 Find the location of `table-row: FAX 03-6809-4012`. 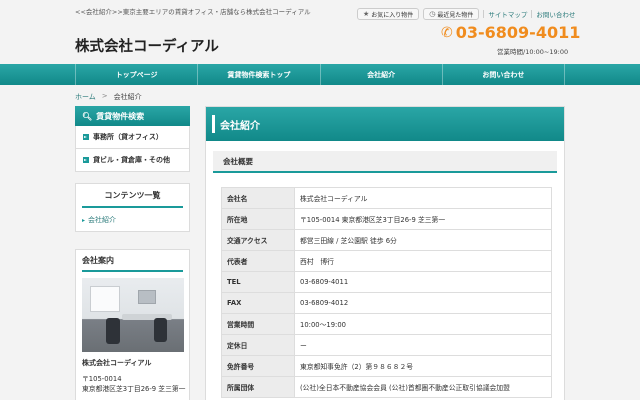

table-row: FAX 03-6809-4012 is located at coordinates (386, 303).